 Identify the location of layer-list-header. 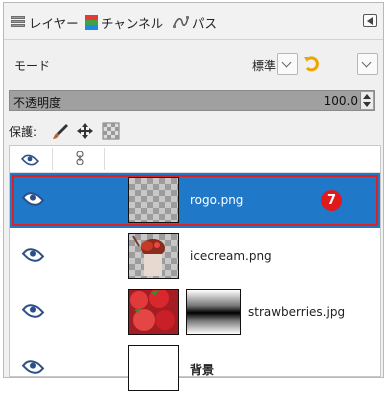
(195, 159).